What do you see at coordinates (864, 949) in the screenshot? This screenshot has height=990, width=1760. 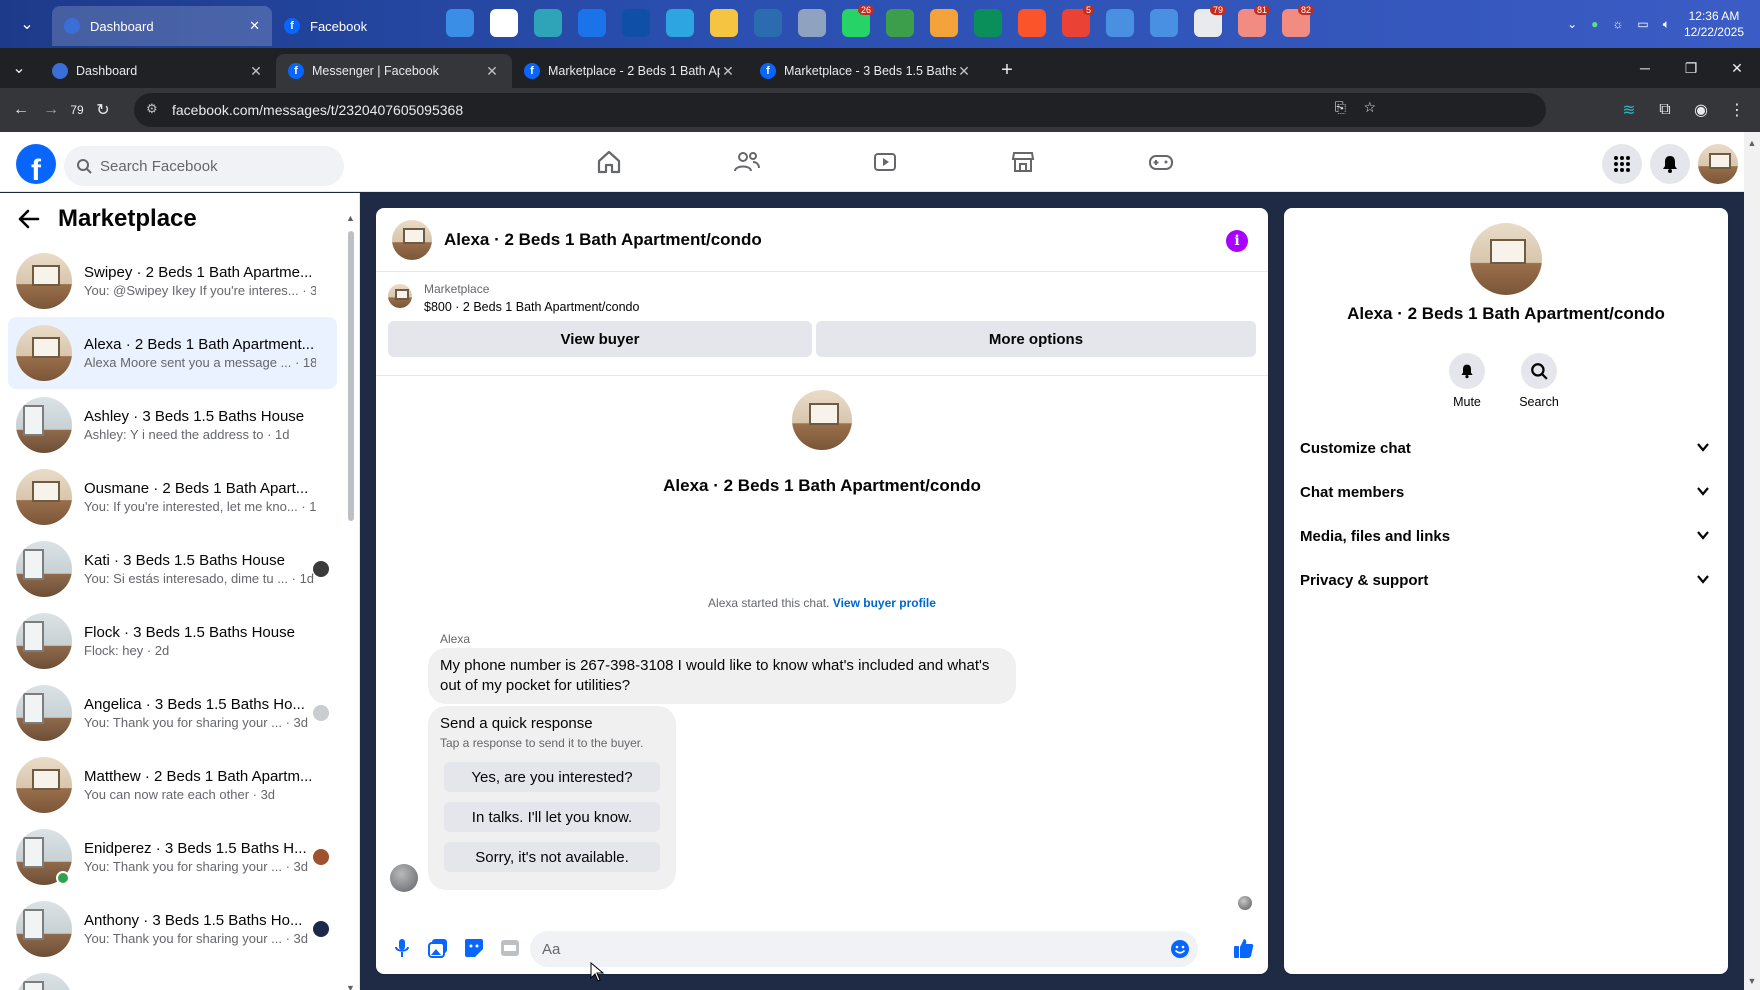 I see `message-input: Aa` at bounding box center [864, 949].